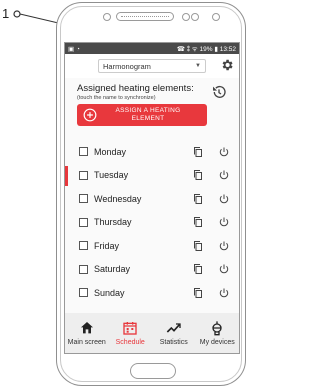 This screenshot has width=320, height=389. What do you see at coordinates (86, 342) in the screenshot?
I see `nav-label: Main screen` at bounding box center [86, 342].